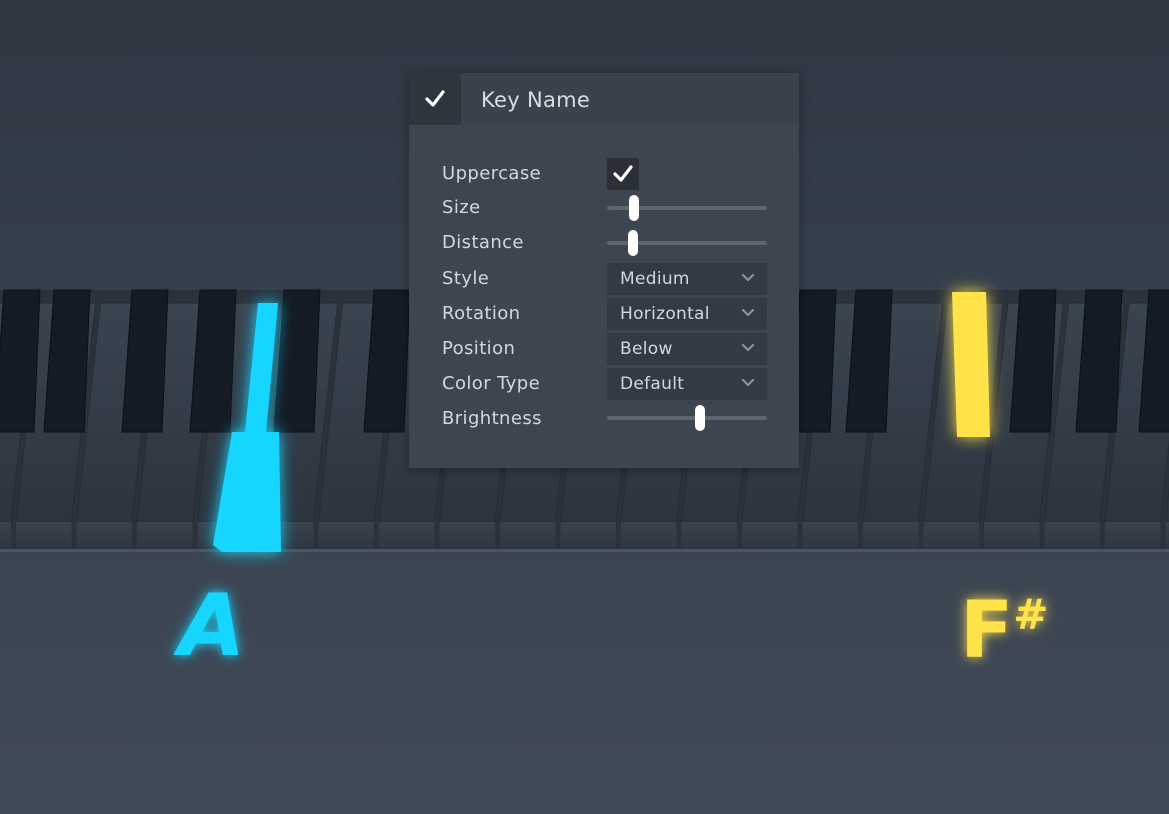 The height and width of the screenshot is (814, 1169). I want to click on rotation-label: Rotation, so click(481, 313).